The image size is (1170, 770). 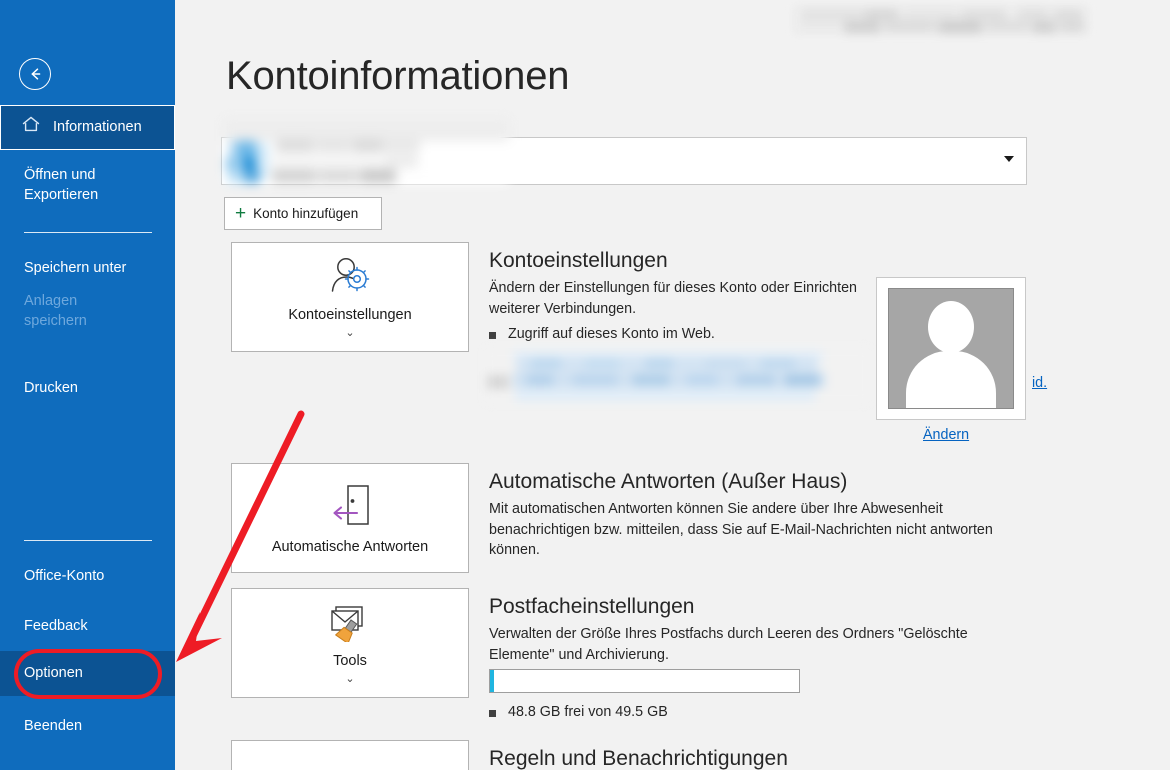 I want to click on section-title-postfacheinstellungen: Postfacheinstellungen, so click(x=592, y=606).